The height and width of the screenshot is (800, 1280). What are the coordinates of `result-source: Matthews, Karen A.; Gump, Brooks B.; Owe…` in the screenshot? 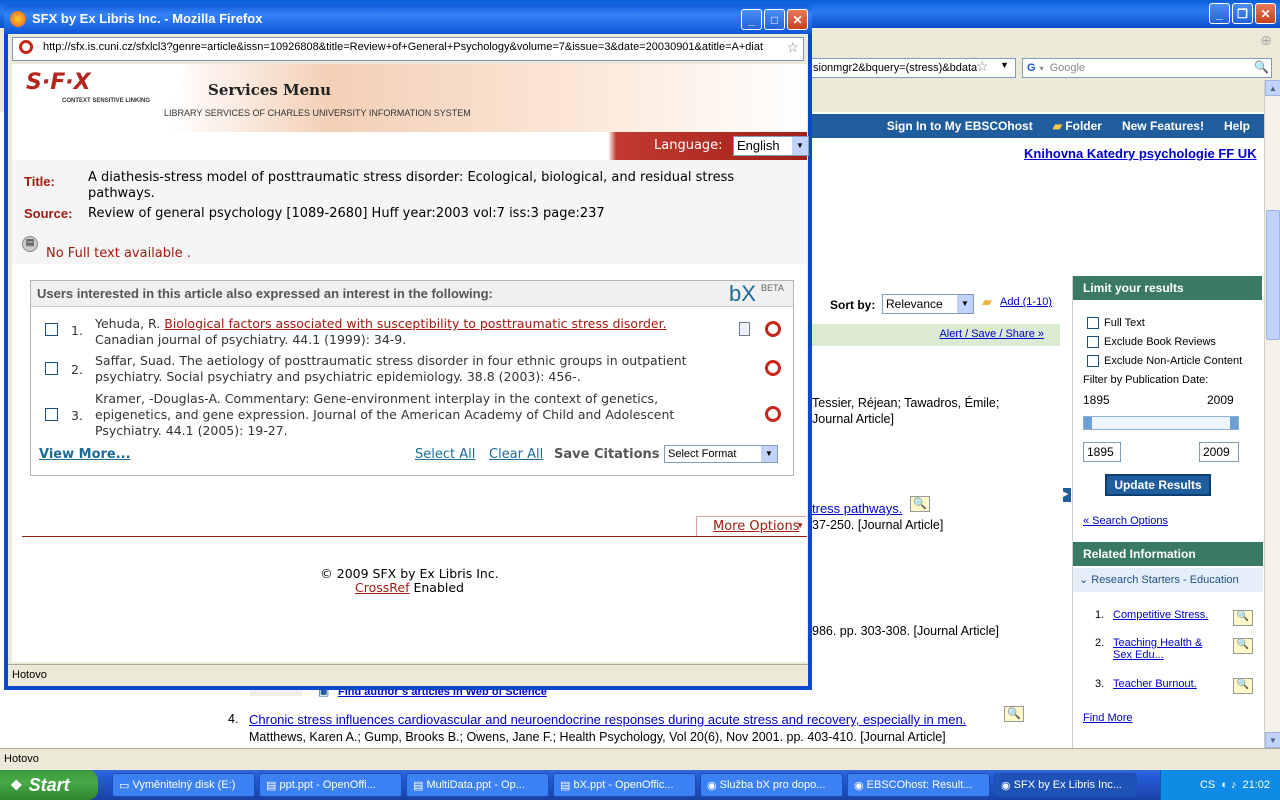 It's located at (597, 737).